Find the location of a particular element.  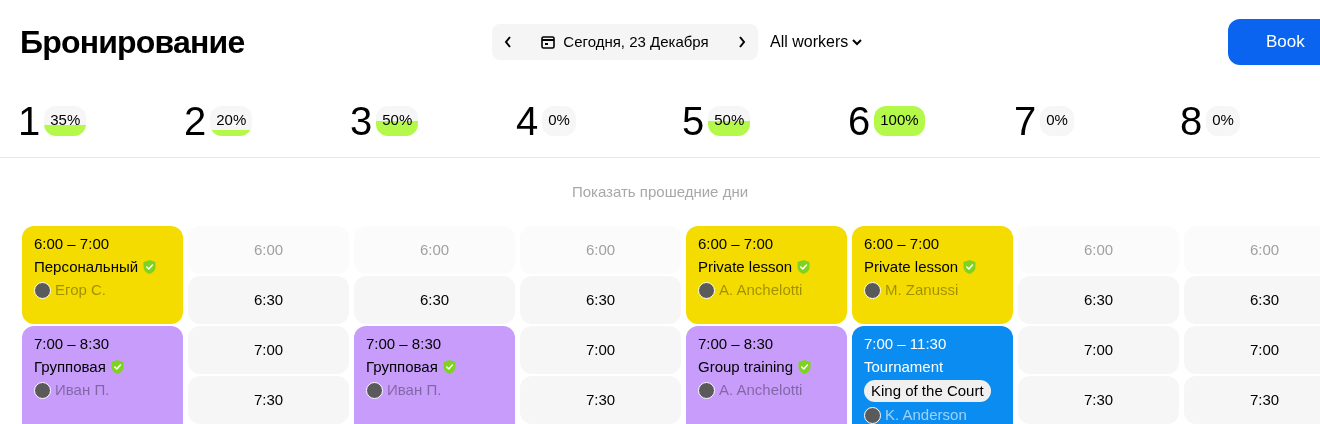

booking-card: 7:00 – 11:30 Tournament King of the Court K. Anderson is located at coordinates (932, 375).